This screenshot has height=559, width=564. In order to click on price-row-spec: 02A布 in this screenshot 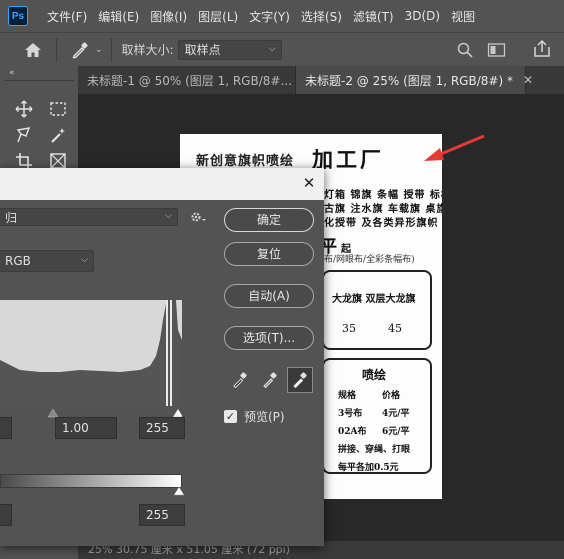, I will do `click(352, 432)`.